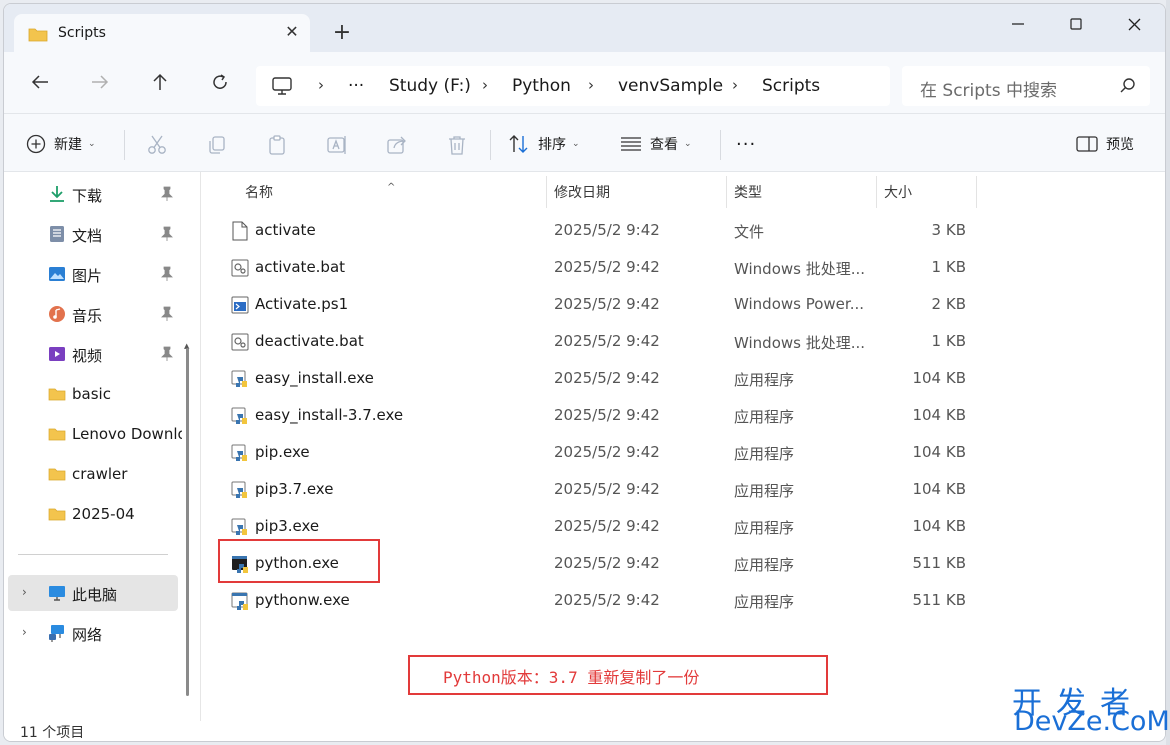 This screenshot has width=1170, height=745. I want to click on file-row: easy_install.exe 2025/5/2 9:42 应用程序 104 KB, so click(591, 378).